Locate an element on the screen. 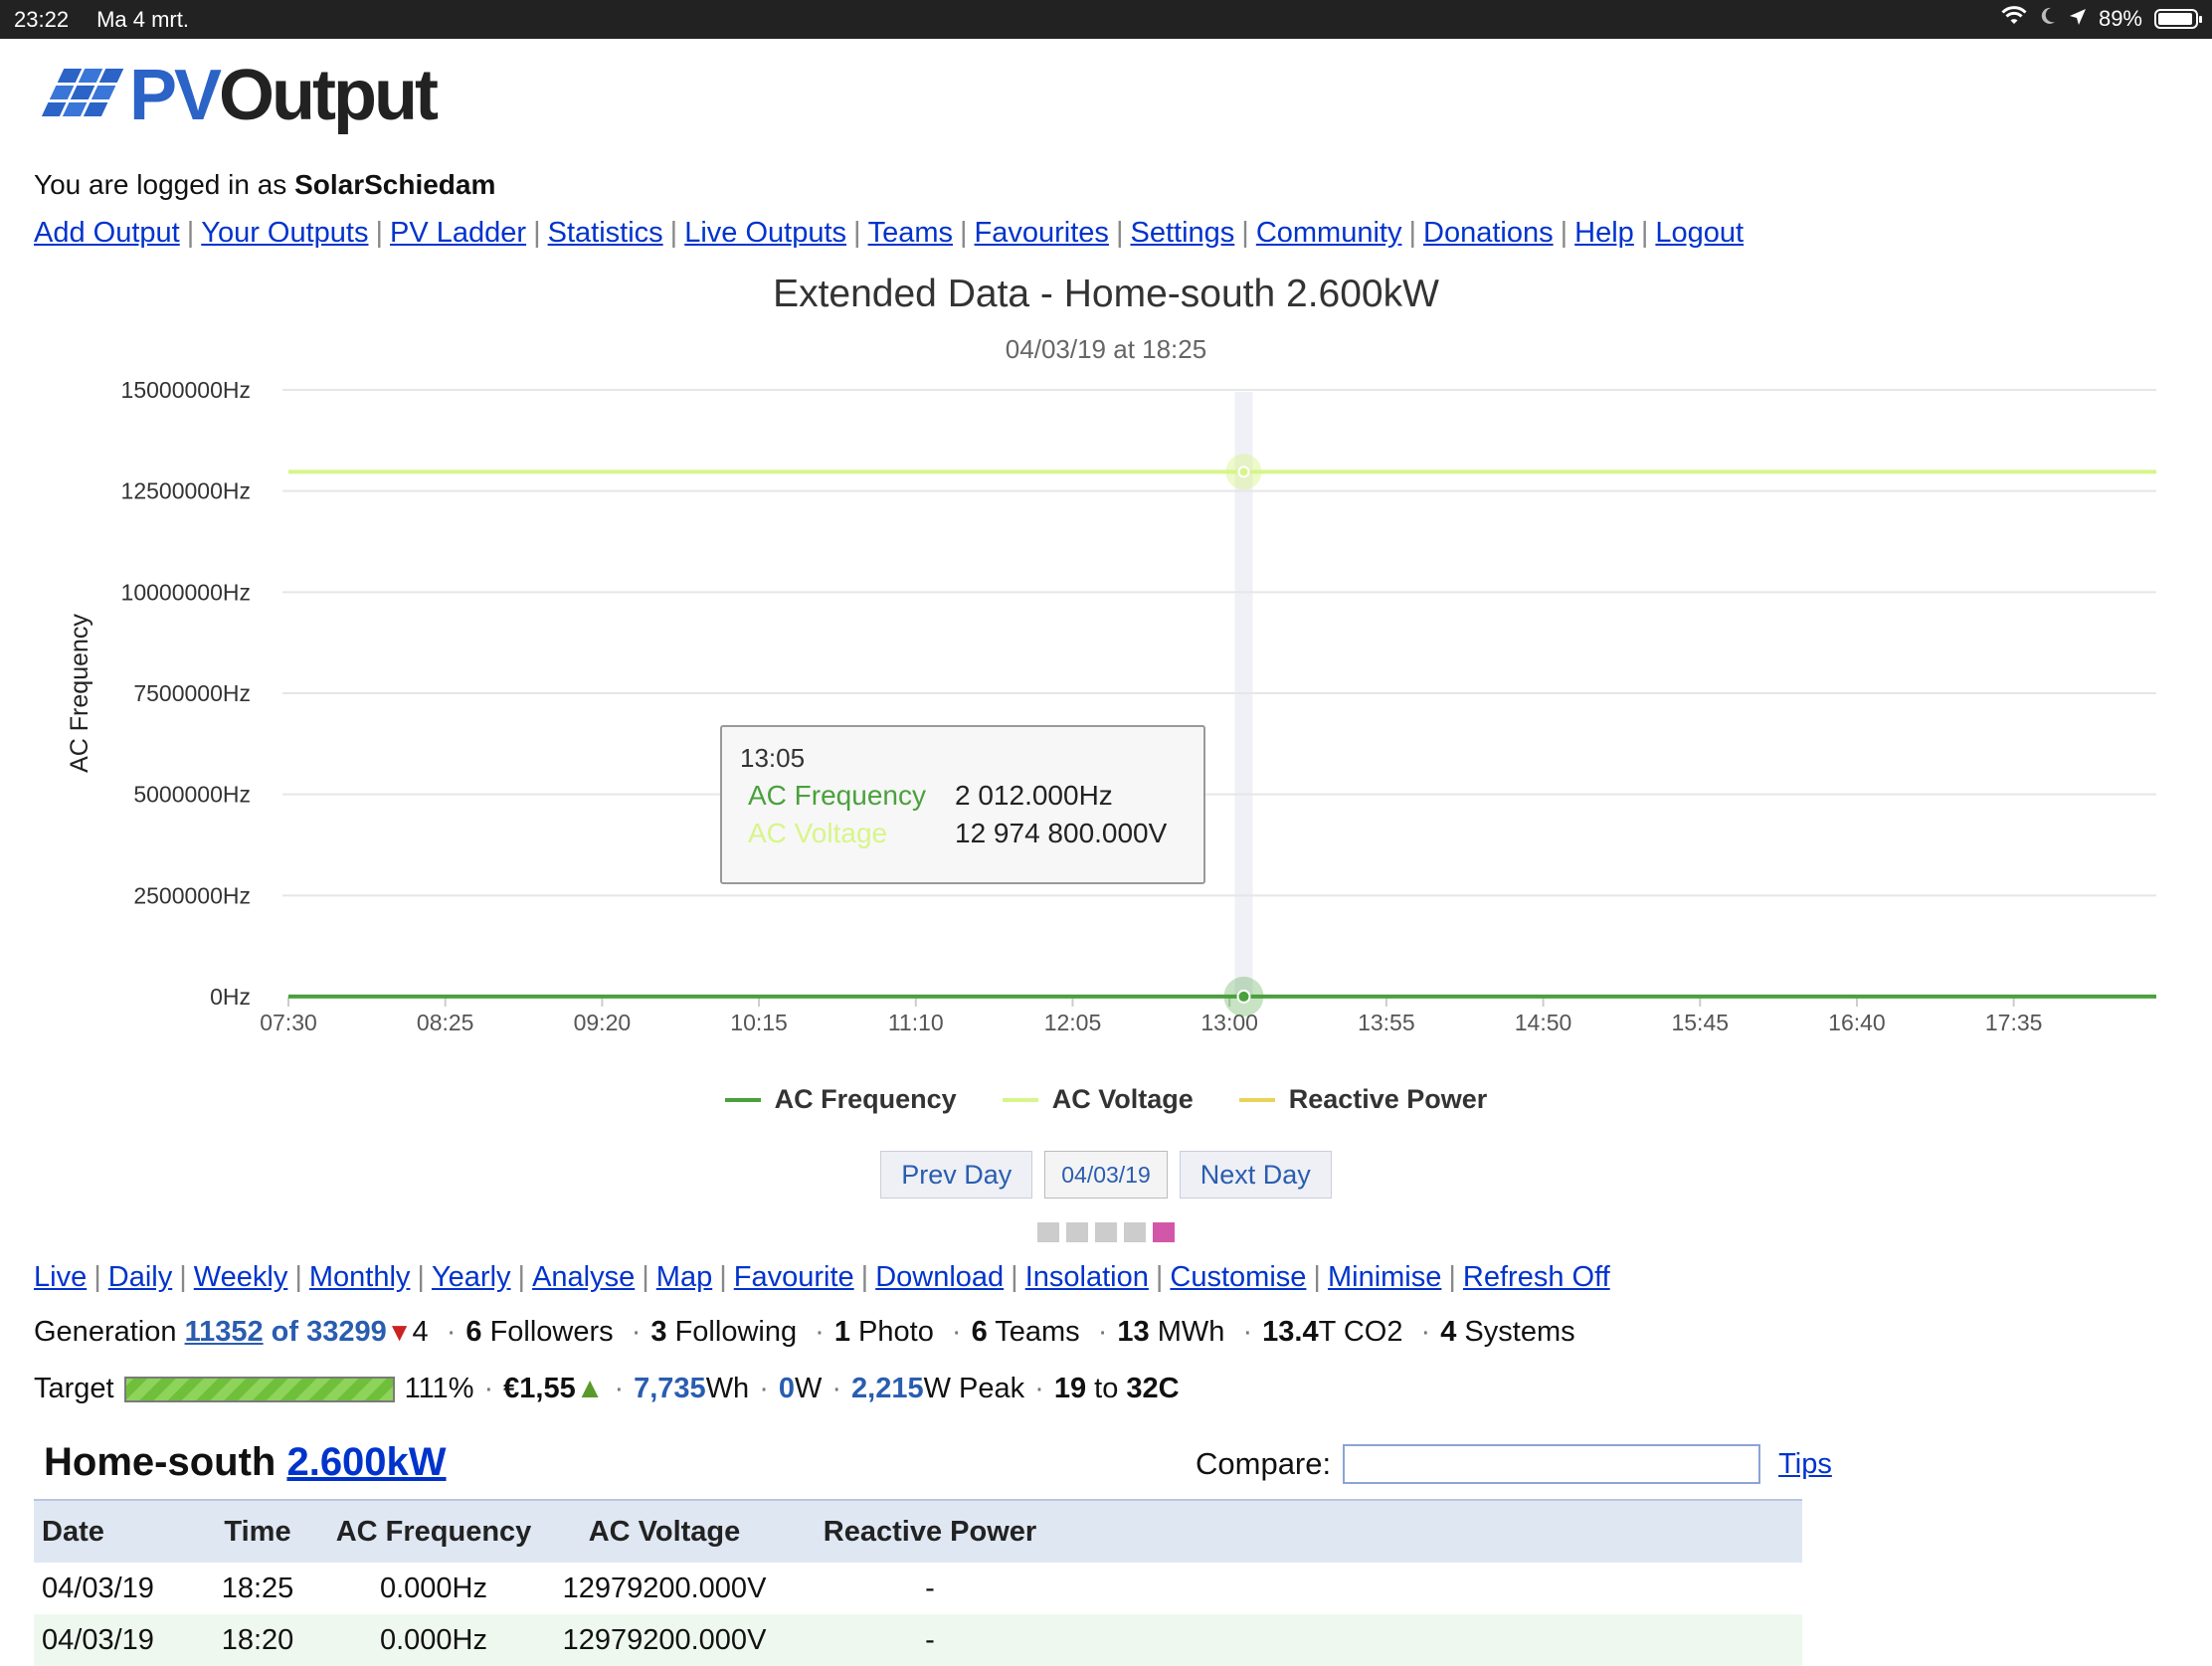  tooltip-time: 13:05 is located at coordinates (773, 758).